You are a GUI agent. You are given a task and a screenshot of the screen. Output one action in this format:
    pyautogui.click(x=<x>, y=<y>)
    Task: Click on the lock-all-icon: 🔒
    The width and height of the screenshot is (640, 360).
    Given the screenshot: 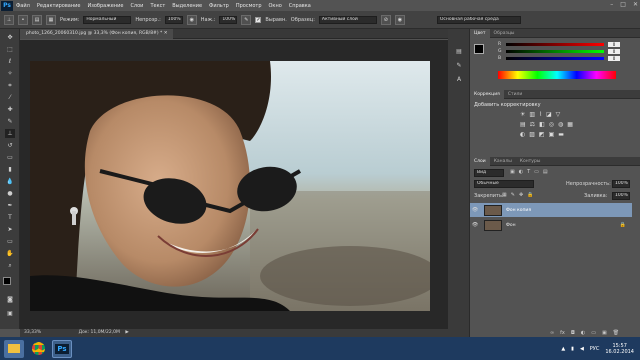 What is the action you would take?
    pyautogui.click(x=530, y=195)
    